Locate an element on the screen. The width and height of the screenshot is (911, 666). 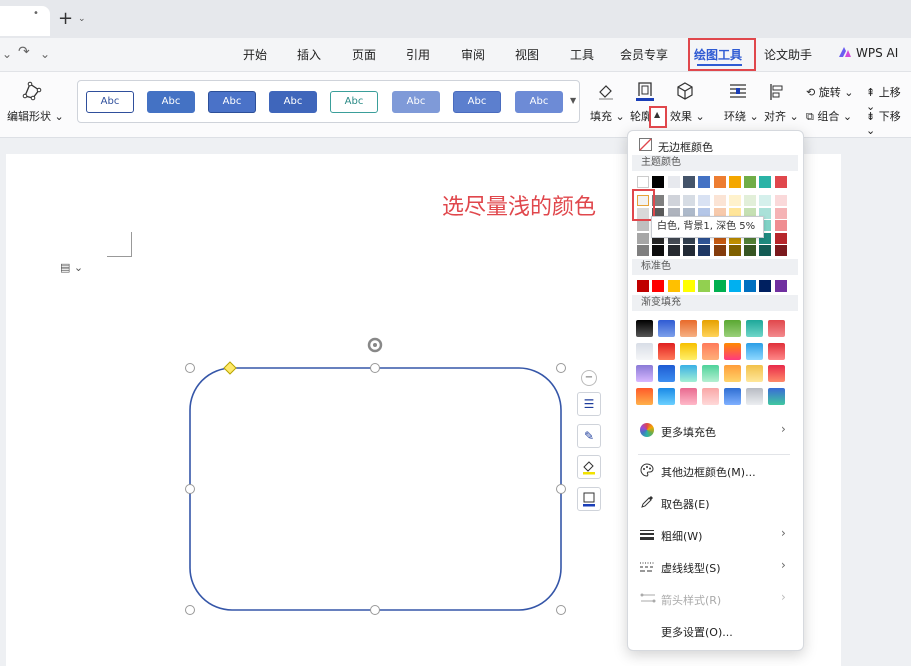
eyedropper-option: 取色器(E) is located at coordinates (685, 504).